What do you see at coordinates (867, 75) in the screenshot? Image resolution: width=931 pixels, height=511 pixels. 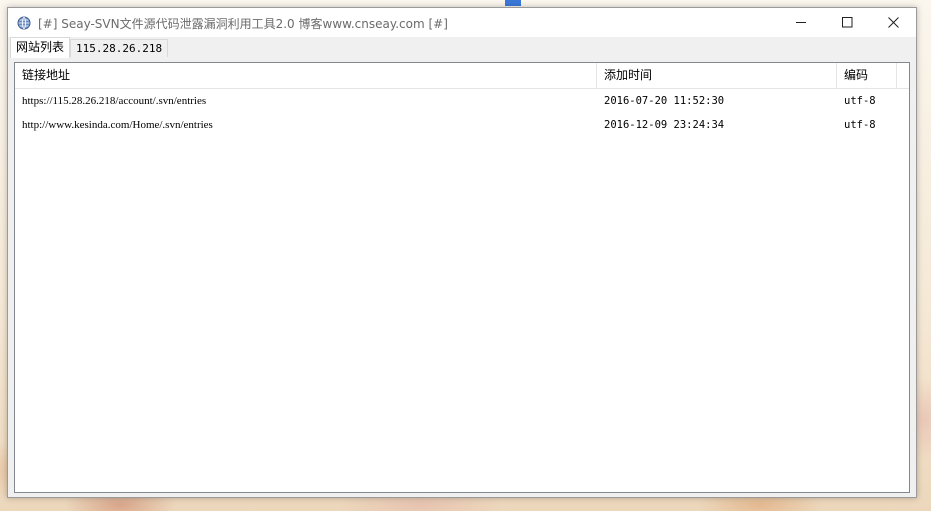 I see `column-header-encoding: 编码` at bounding box center [867, 75].